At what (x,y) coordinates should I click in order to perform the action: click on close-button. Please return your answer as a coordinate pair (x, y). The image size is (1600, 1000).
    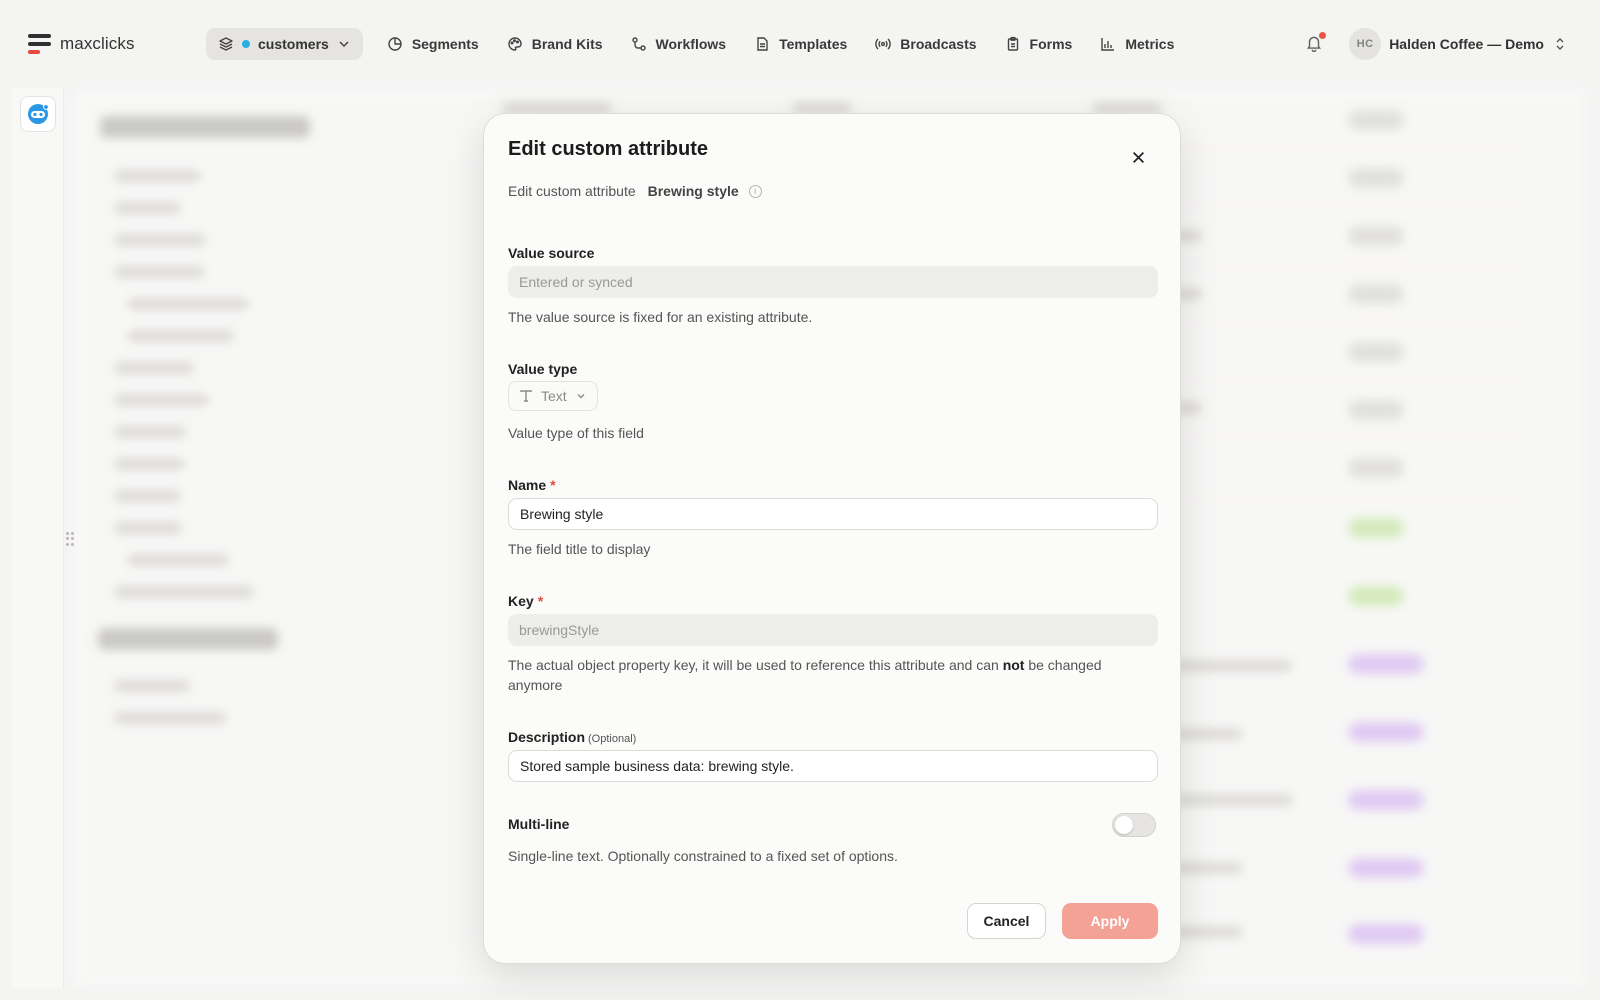
    Looking at the image, I should click on (1138, 157).